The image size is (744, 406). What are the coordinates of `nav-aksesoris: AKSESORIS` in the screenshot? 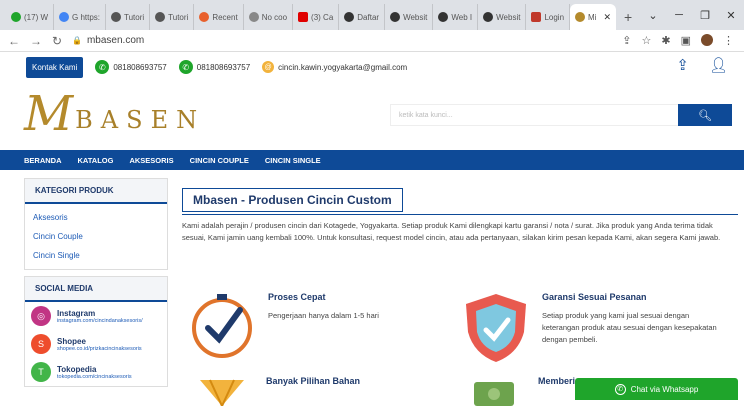 It's located at (151, 160).